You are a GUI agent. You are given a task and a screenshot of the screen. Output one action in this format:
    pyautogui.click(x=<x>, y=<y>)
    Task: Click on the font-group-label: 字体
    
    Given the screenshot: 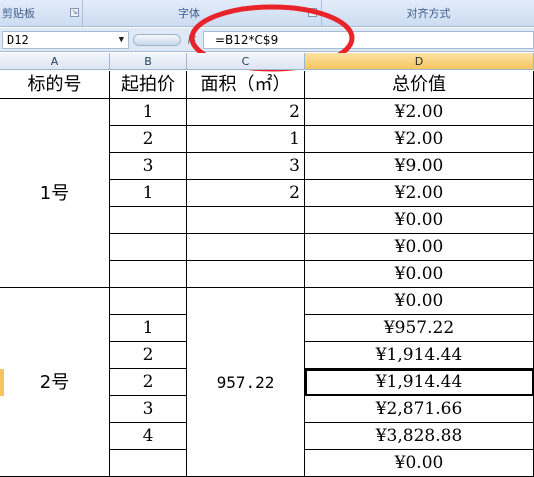 What is the action you would take?
    pyautogui.click(x=189, y=13)
    